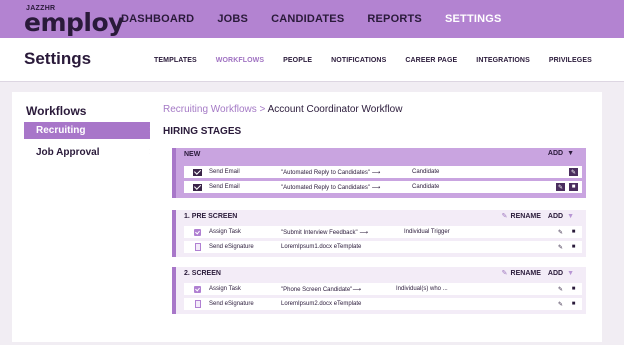 This screenshot has width=624, height=345. I want to click on tab-career-page: CAREER PAGE, so click(431, 60).